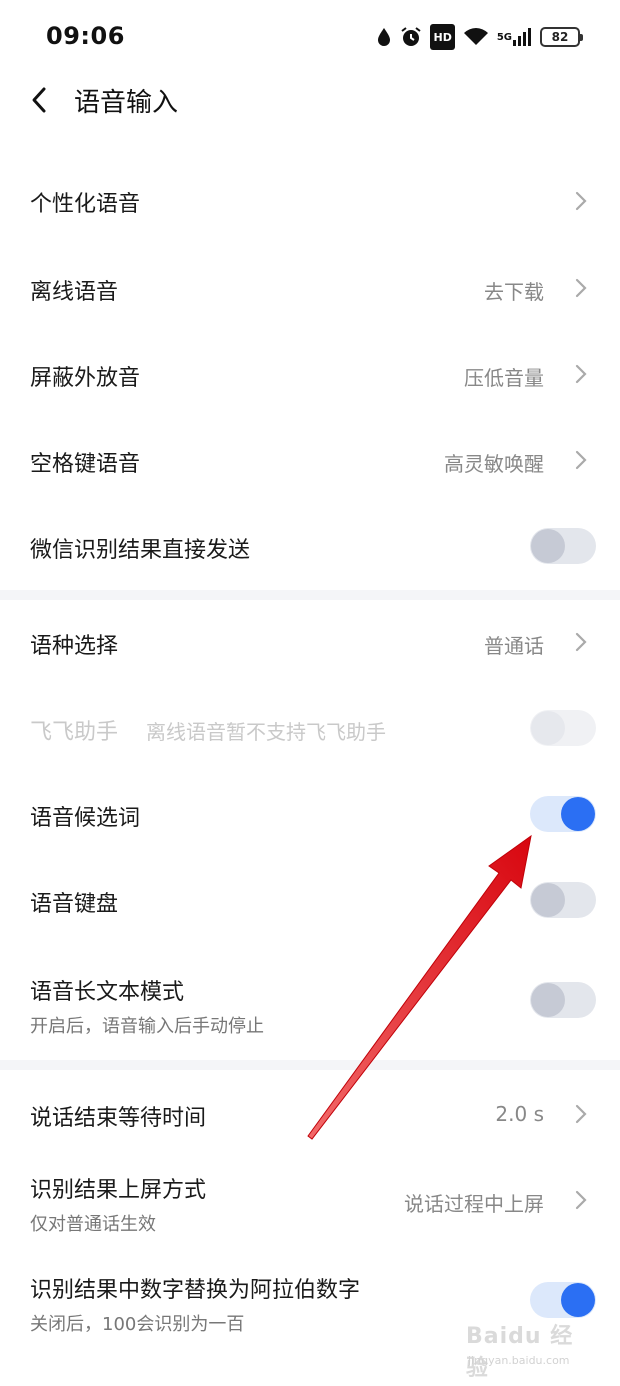 The image size is (620, 1386). What do you see at coordinates (561, 37) in the screenshot?
I see `battery-icon: 82` at bounding box center [561, 37].